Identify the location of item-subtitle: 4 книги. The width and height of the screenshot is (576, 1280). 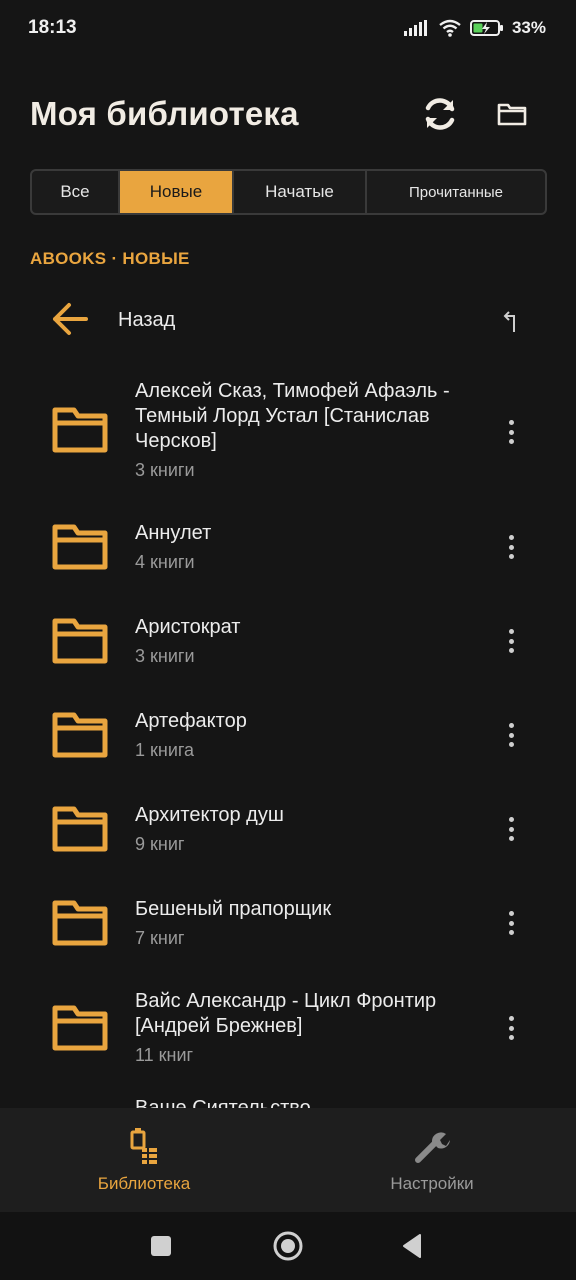
(165, 561).